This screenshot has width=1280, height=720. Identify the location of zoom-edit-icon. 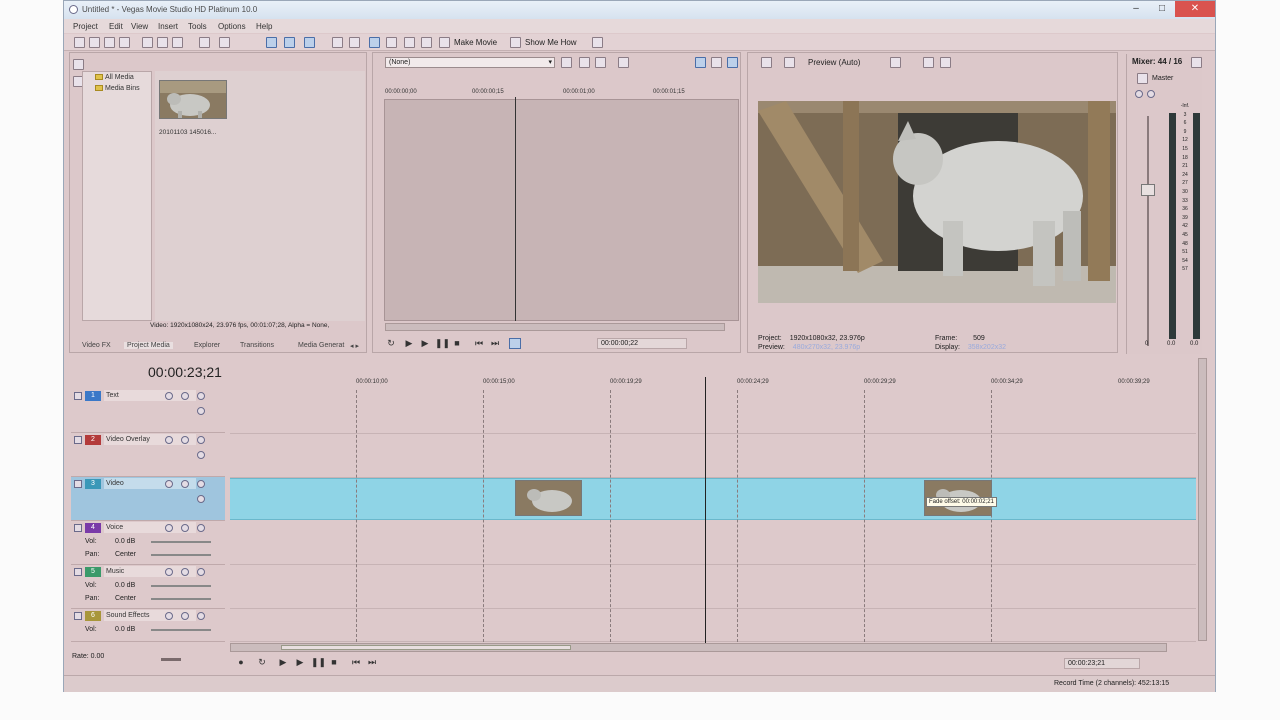
(426, 42).